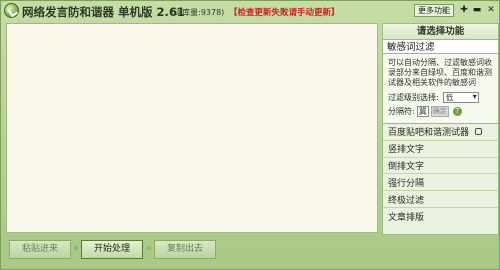 The height and width of the screenshot is (270, 500). Describe the element at coordinates (440, 216) in the screenshot. I see `panel-item-article-layout: 文章排版` at that location.